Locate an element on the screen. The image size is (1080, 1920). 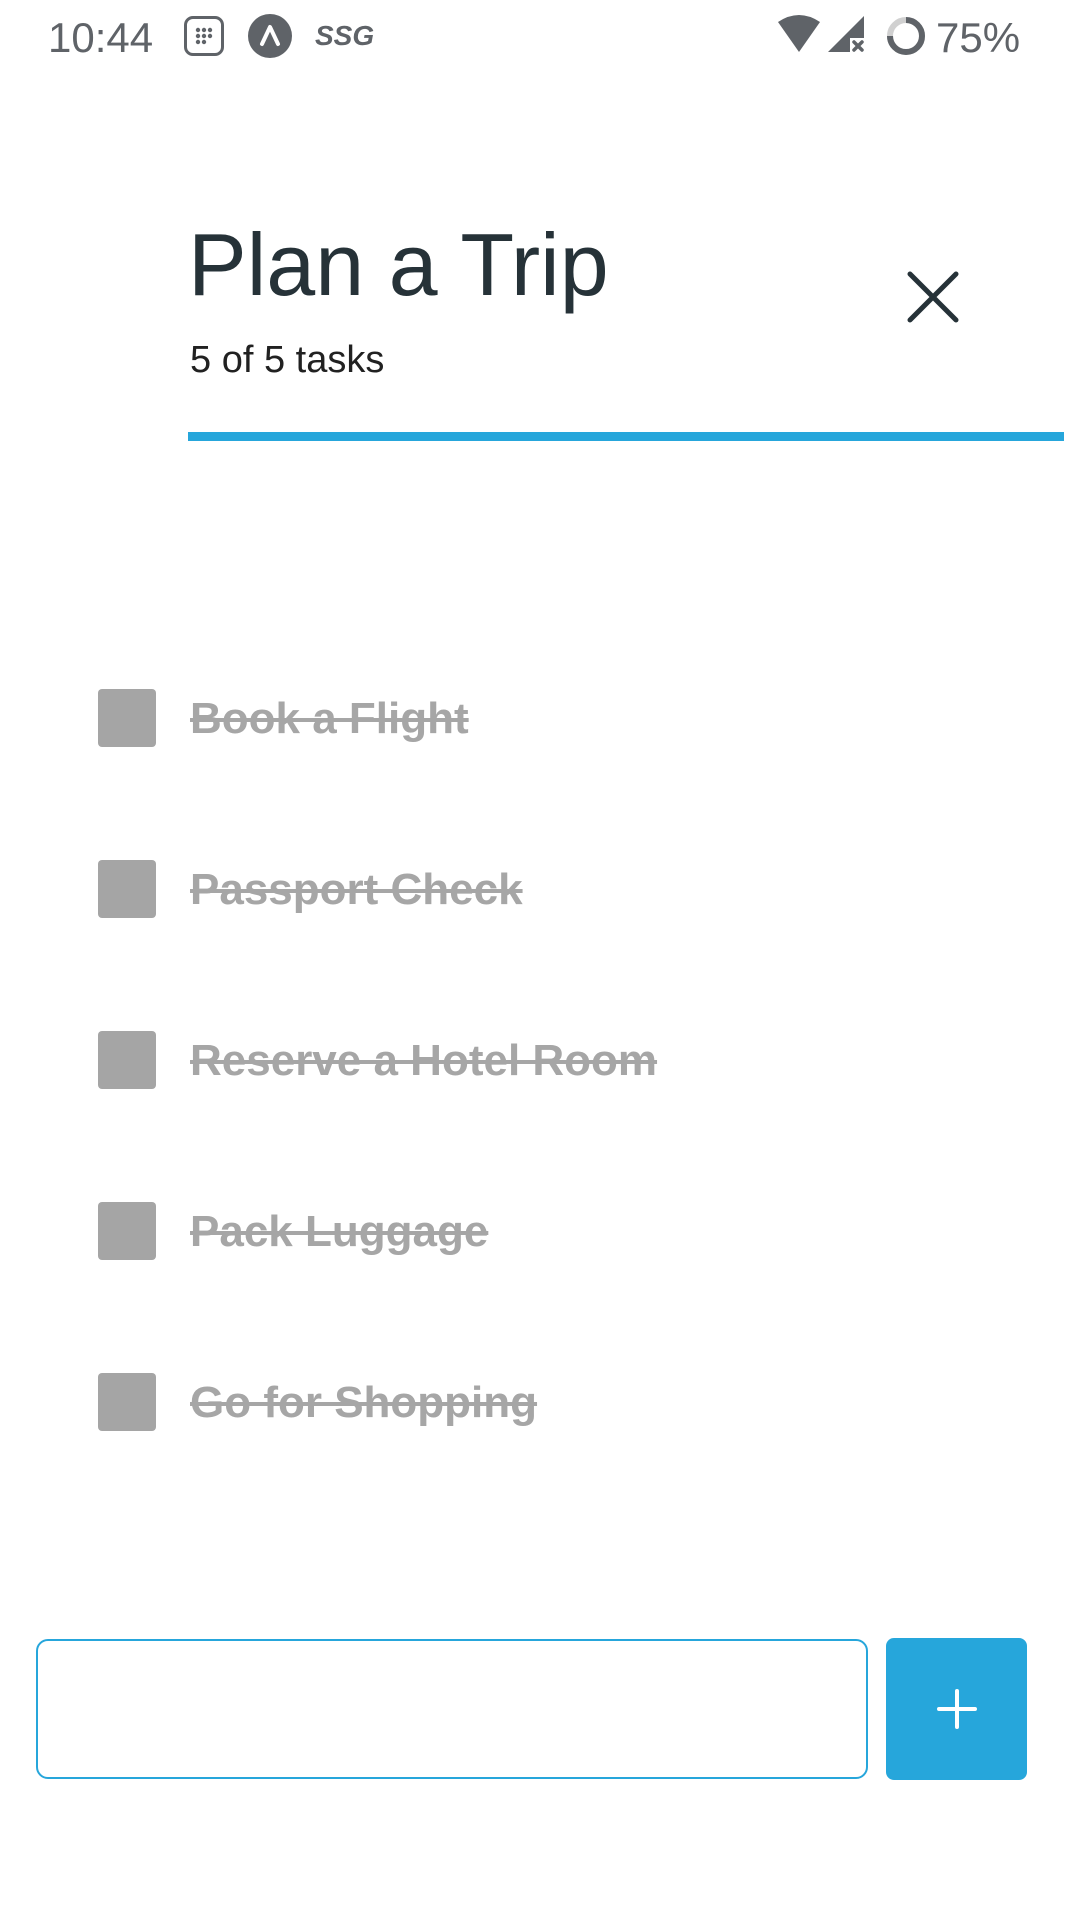
signal-icon is located at coordinates (845, 36).